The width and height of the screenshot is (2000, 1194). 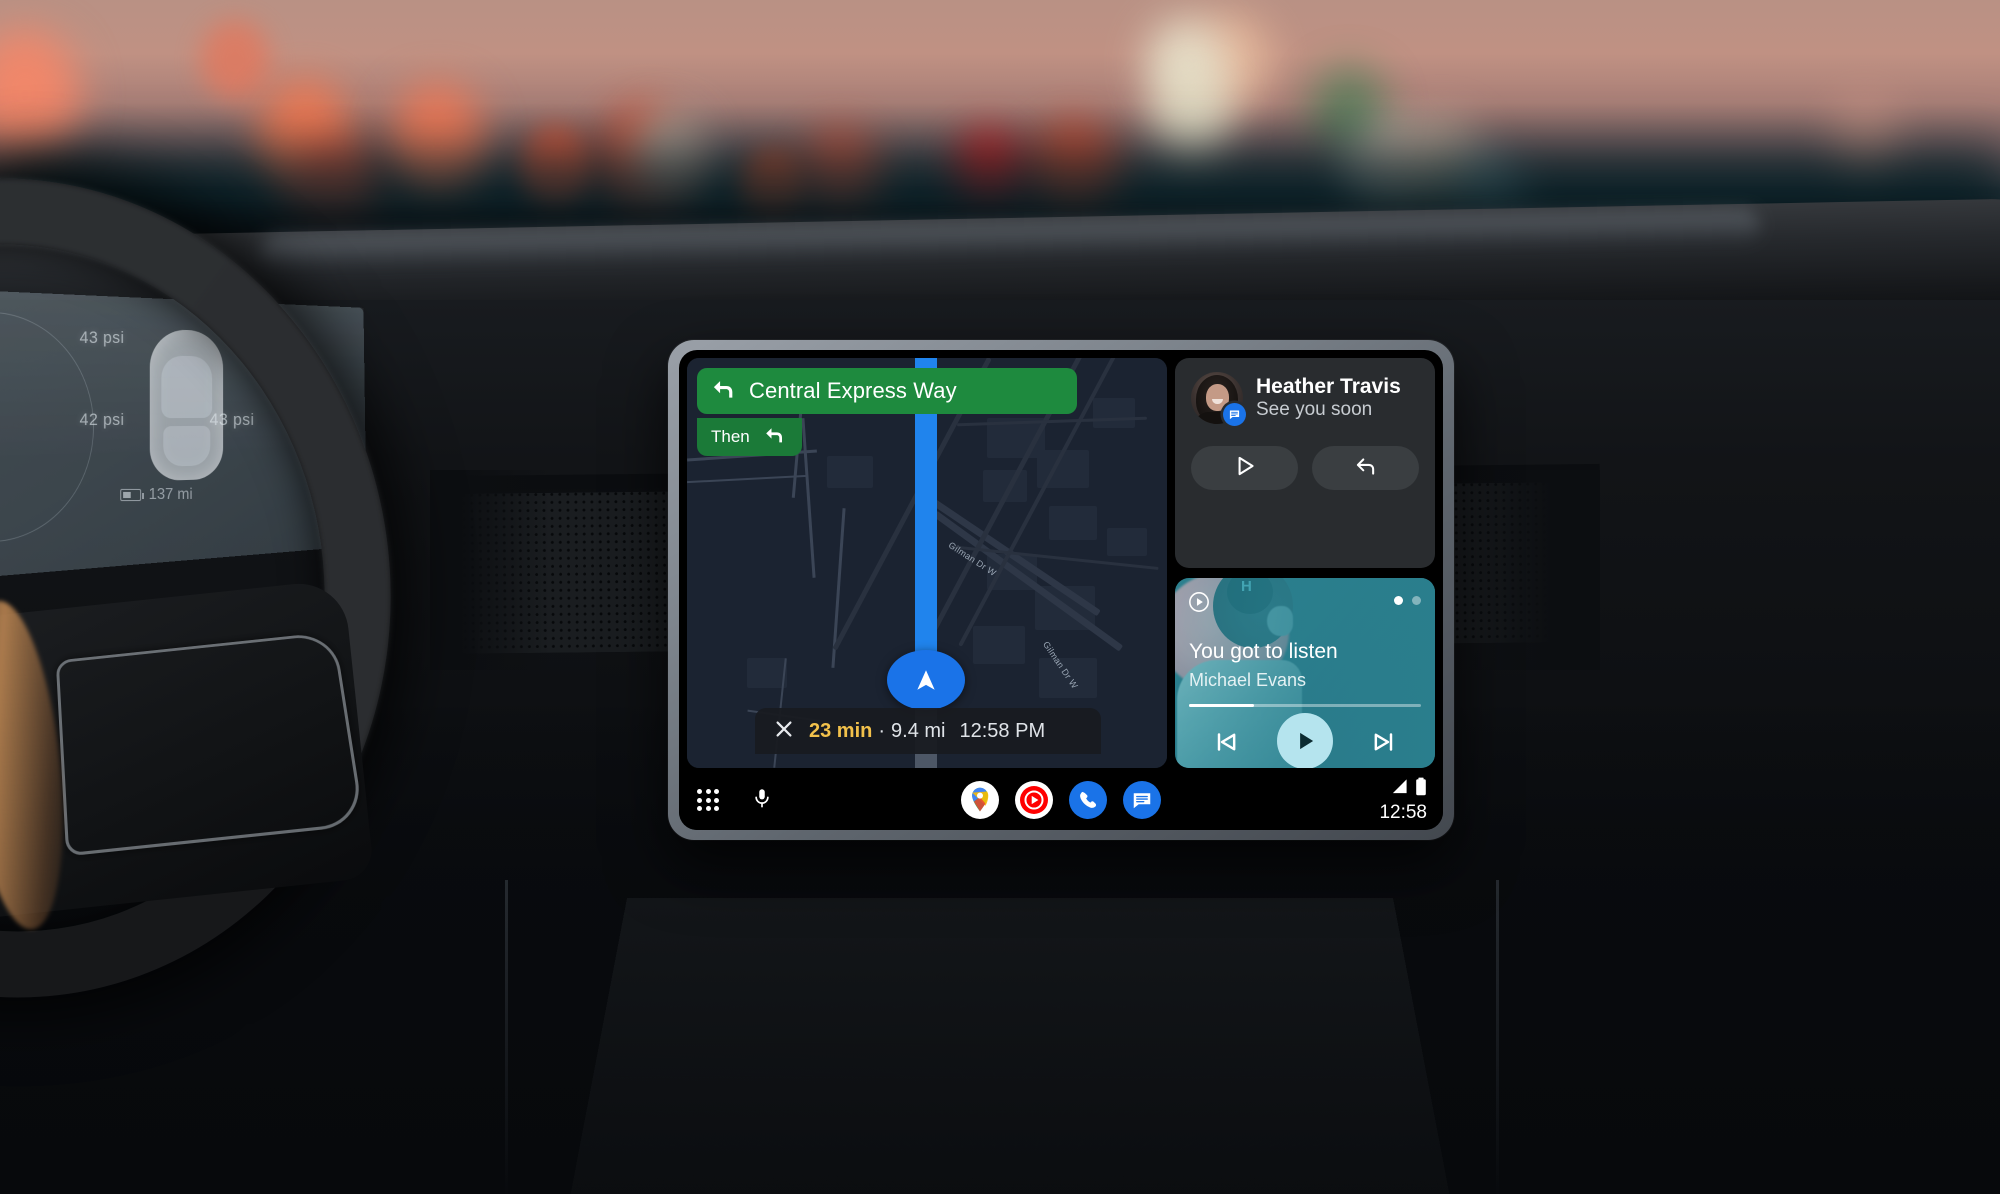 I want to click on eta-distance: 9.4 mi, so click(x=918, y=730).